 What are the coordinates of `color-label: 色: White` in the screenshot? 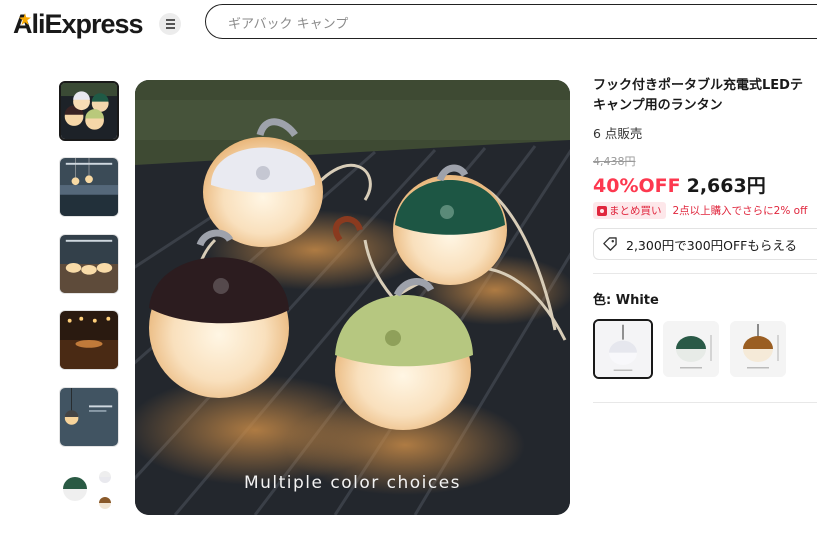 It's located at (626, 300).